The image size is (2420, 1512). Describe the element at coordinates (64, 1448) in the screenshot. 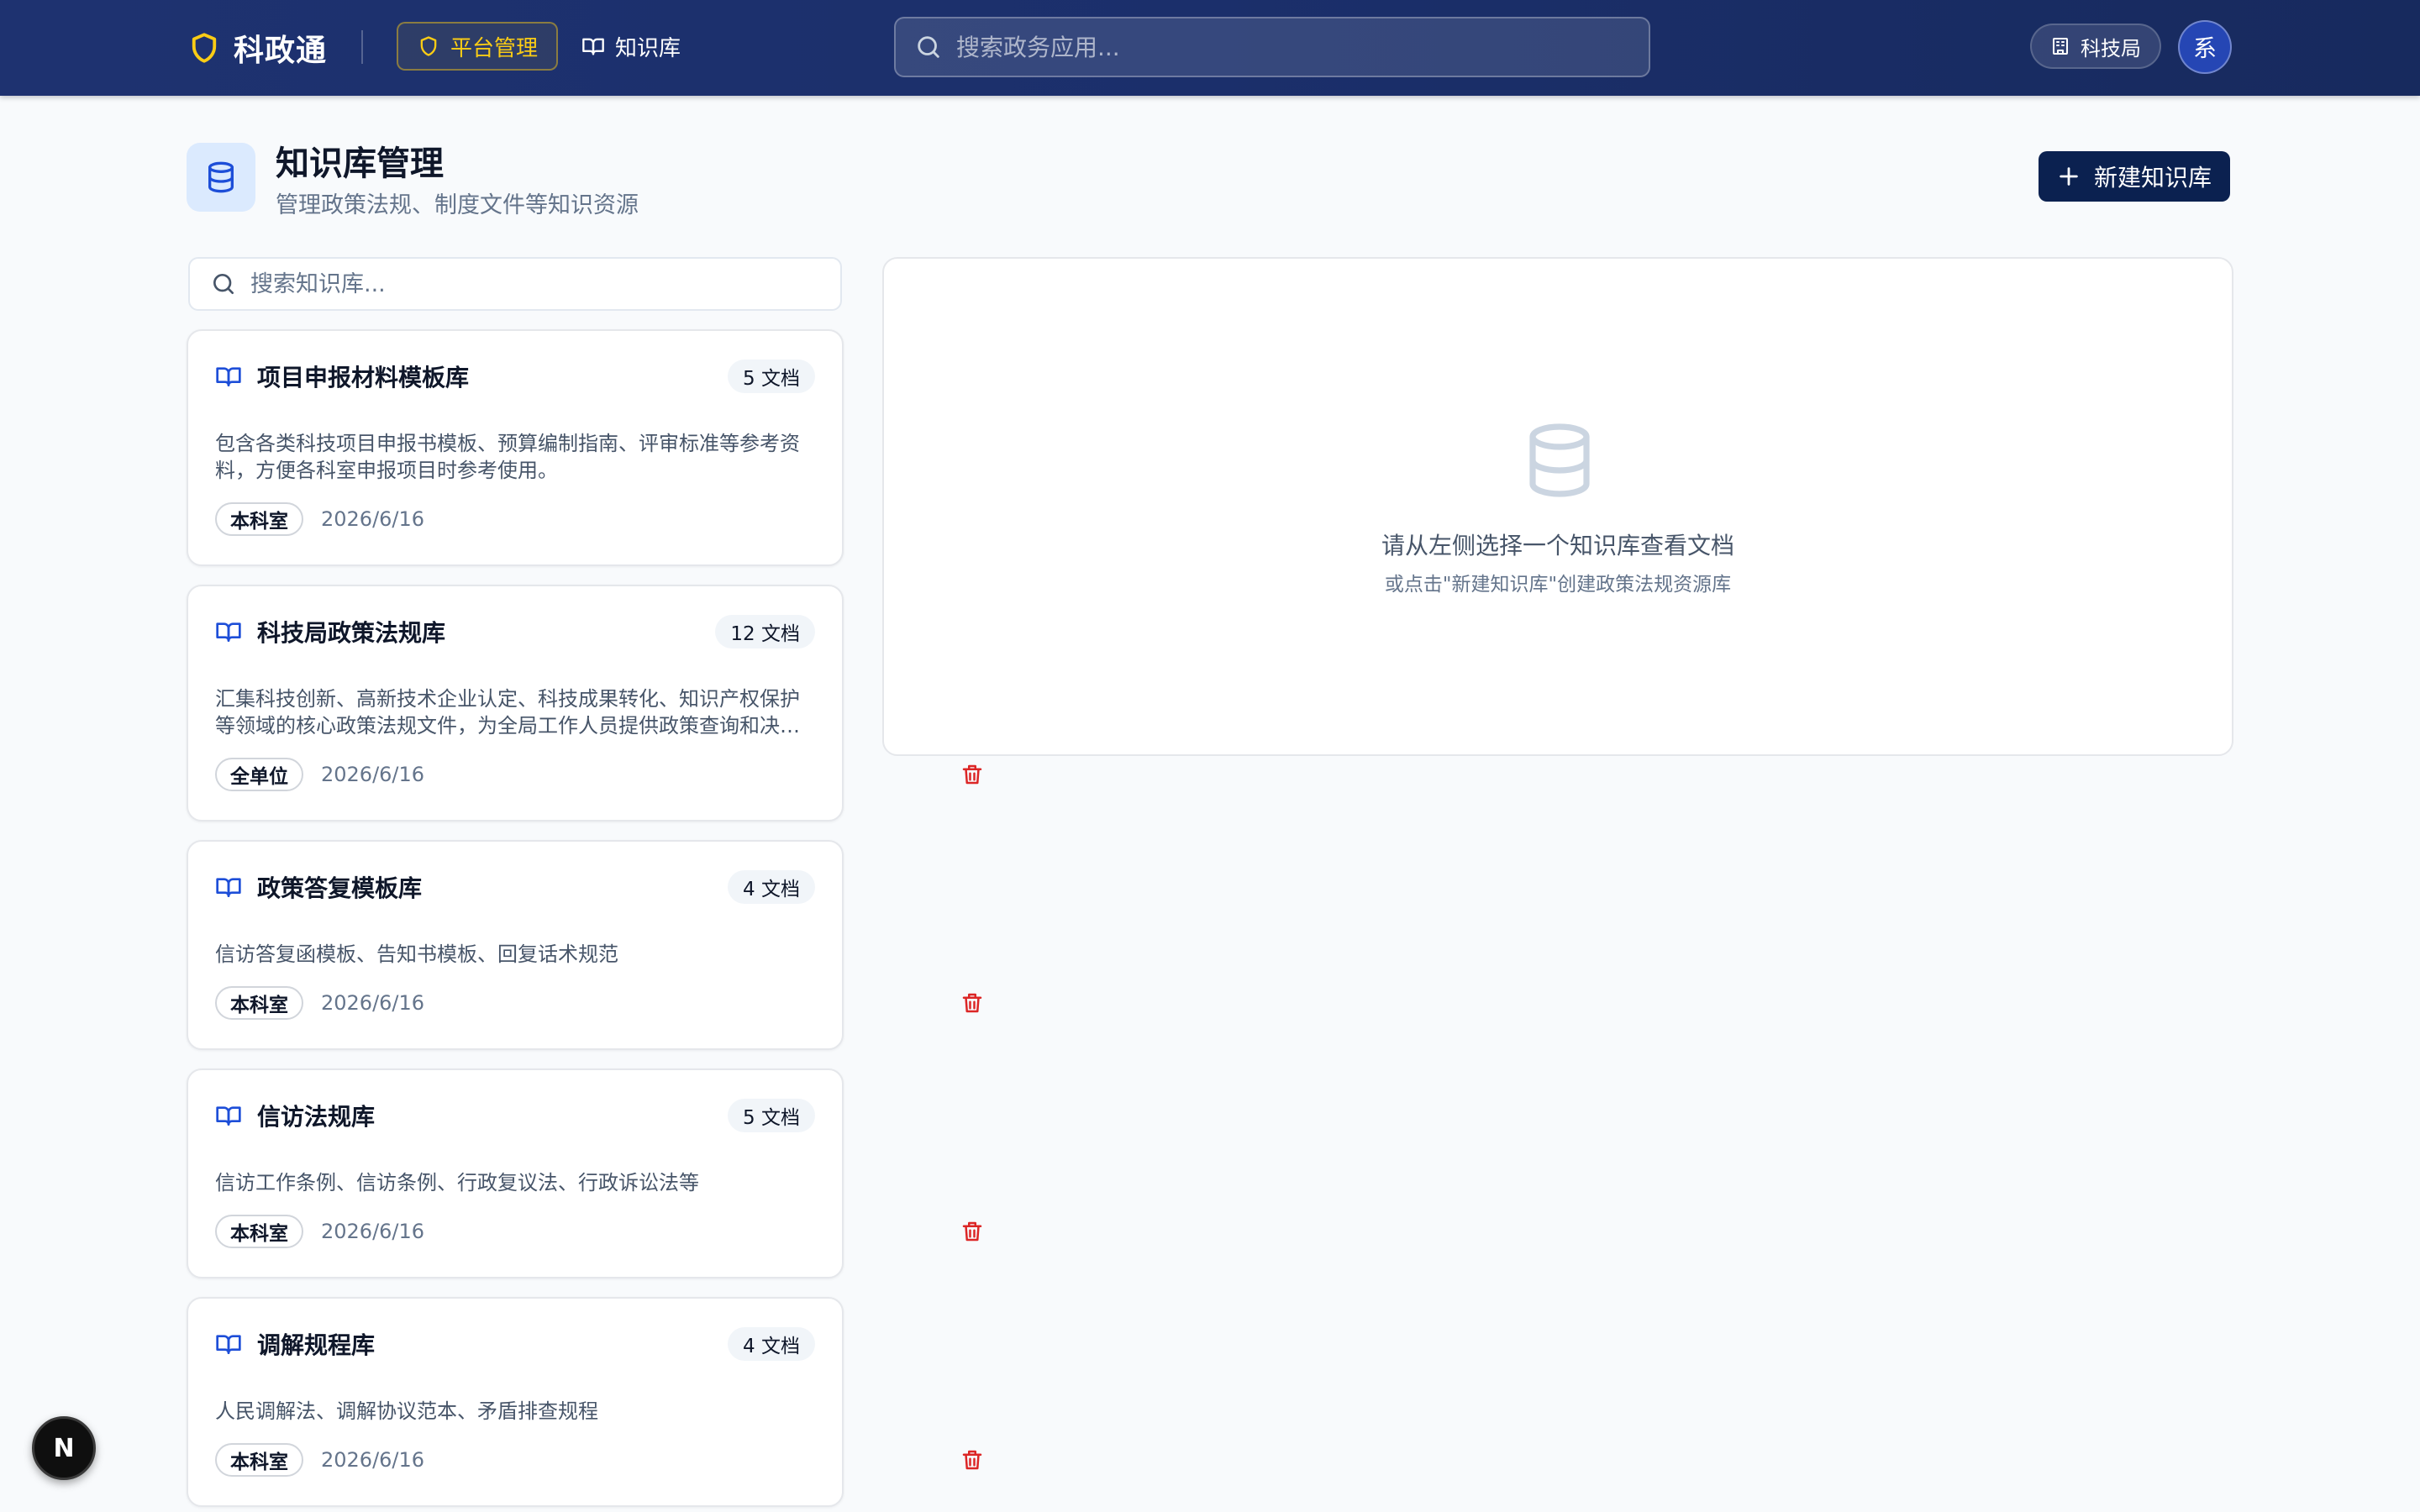

I see `dev-tools-badge: N` at that location.